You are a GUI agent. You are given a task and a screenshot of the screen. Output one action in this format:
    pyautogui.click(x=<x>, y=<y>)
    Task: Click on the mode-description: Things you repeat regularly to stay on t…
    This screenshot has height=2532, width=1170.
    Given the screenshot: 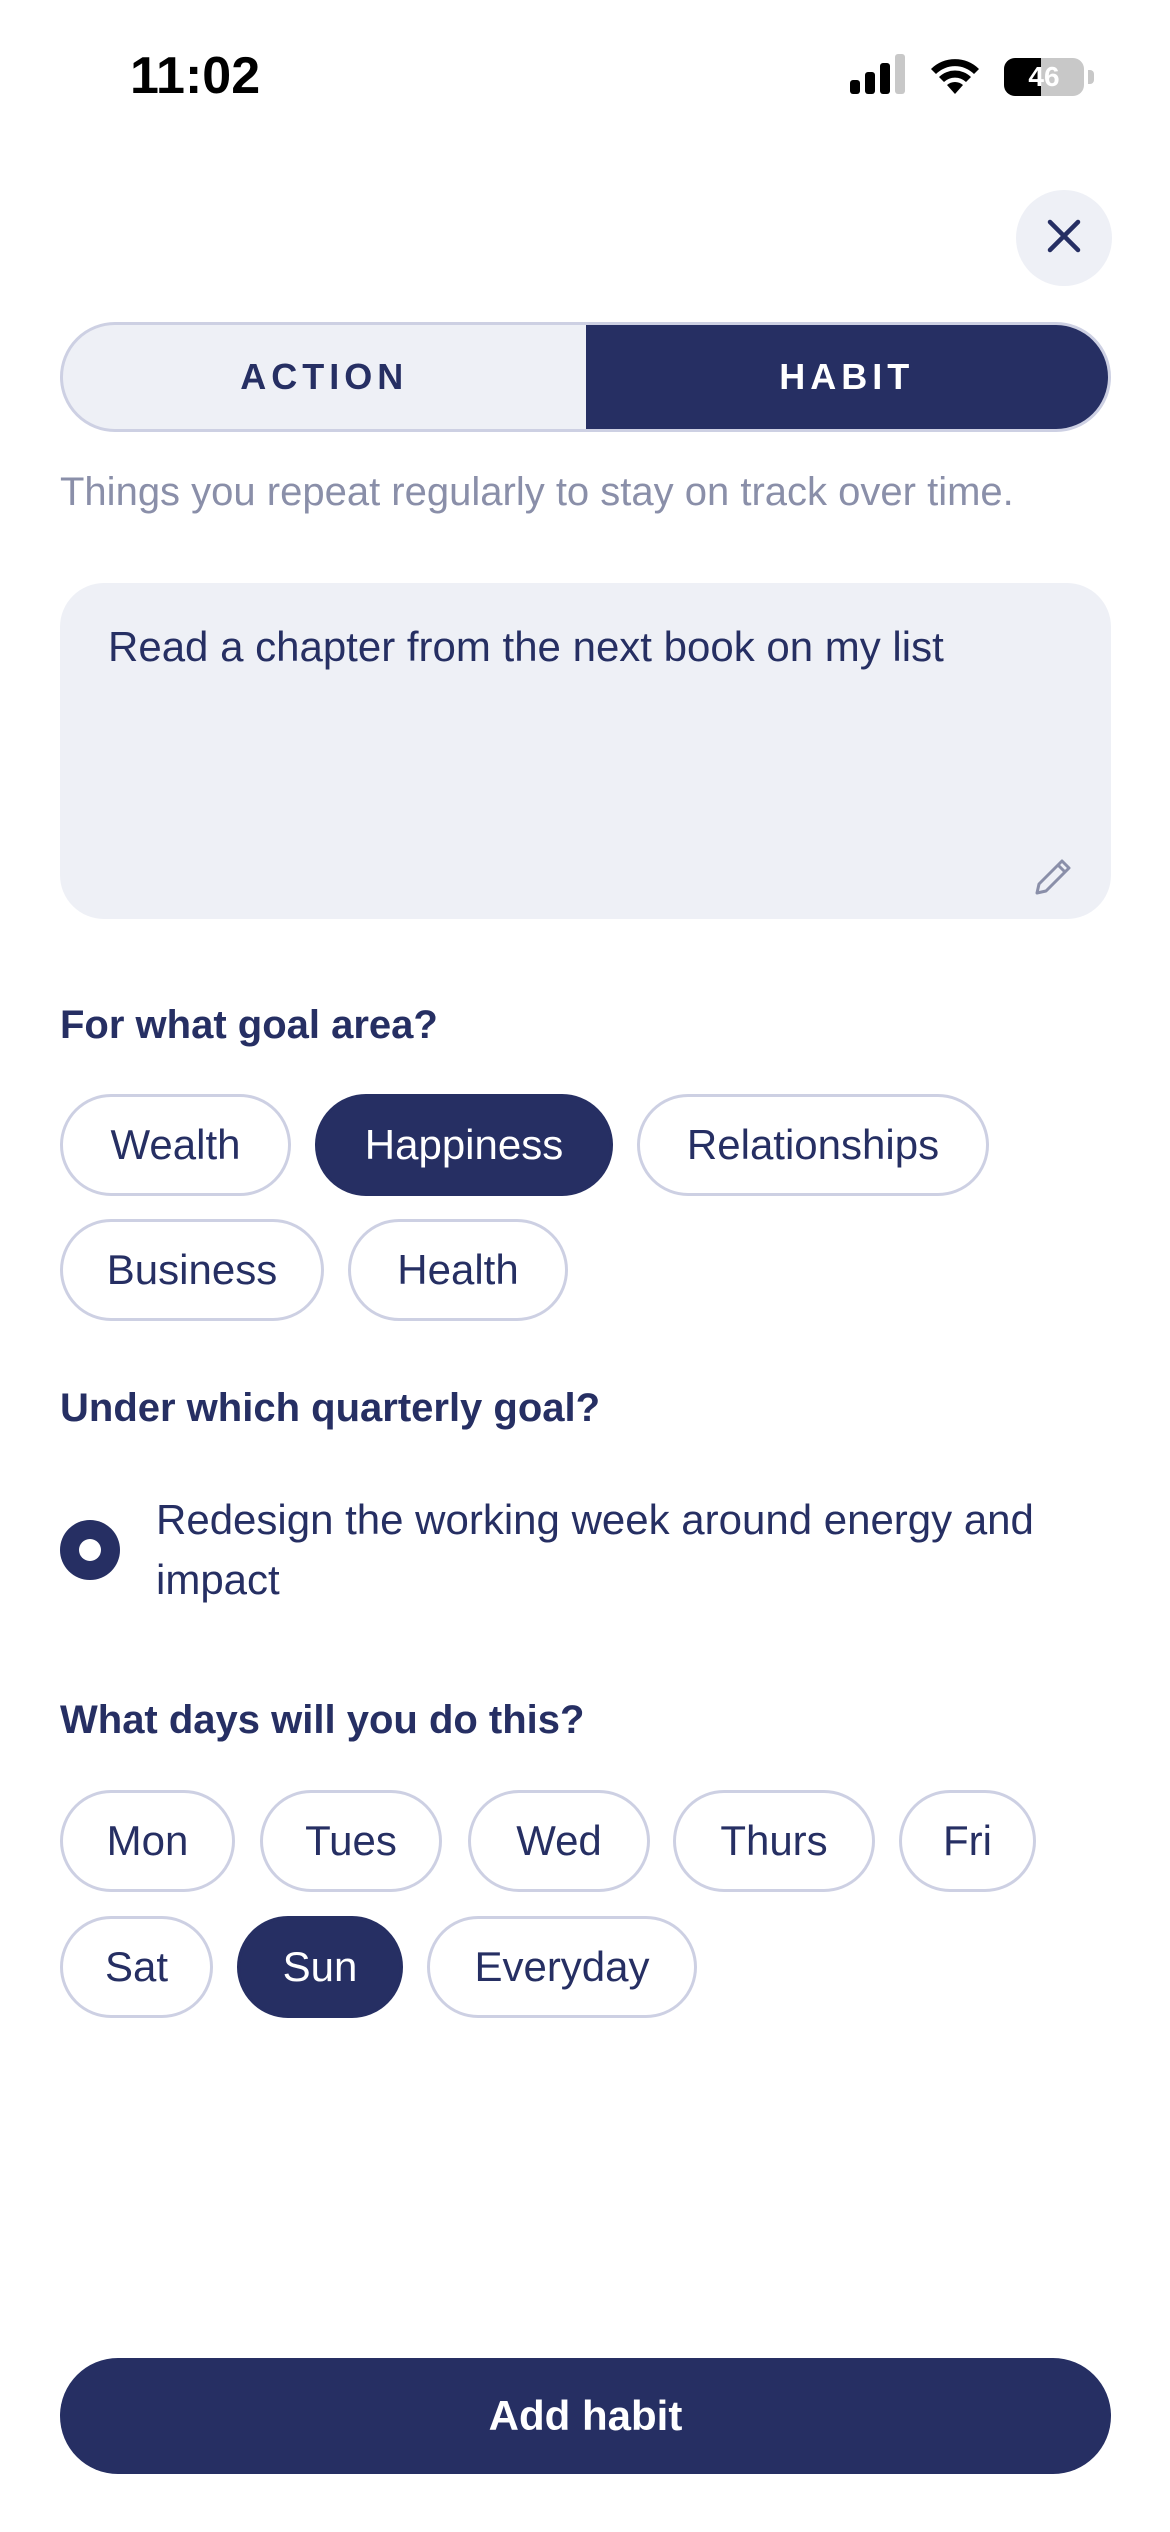 What is the action you would take?
    pyautogui.click(x=537, y=492)
    